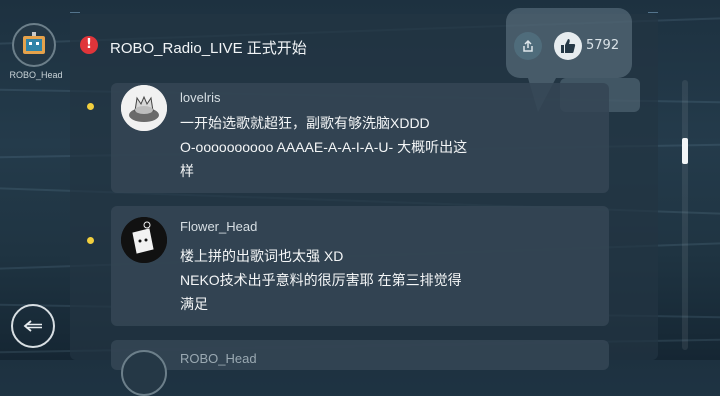 This screenshot has width=720, height=396. I want to click on comment-card: ROBO_Head, so click(360, 368).